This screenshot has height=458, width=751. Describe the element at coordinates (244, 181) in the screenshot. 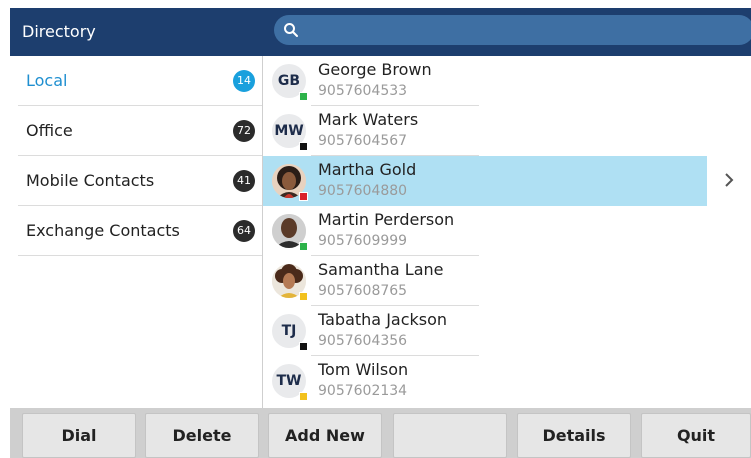

I see `count-badge: 41` at that location.